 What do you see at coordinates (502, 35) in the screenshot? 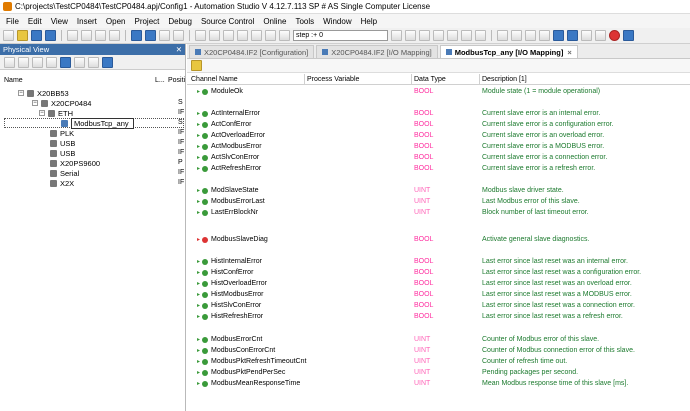
I see `compare-icon` at bounding box center [502, 35].